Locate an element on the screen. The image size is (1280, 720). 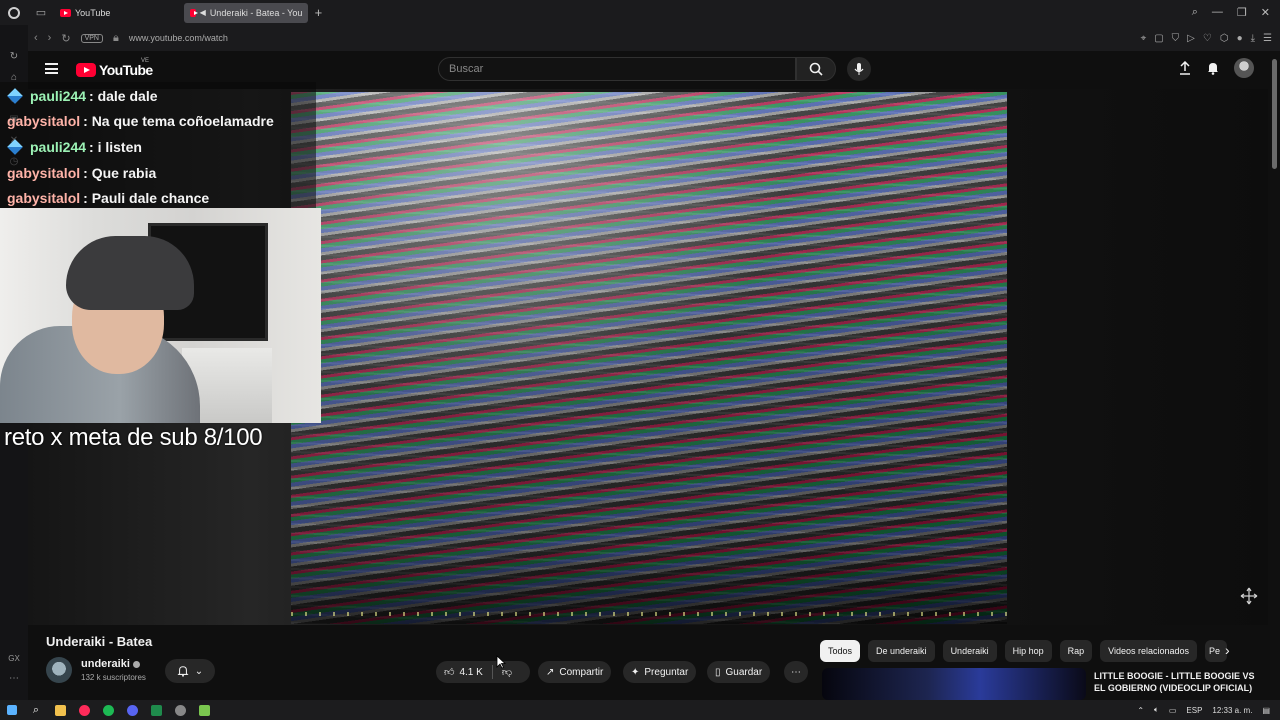
channel-name: underaiki is located at coordinates (110, 664).